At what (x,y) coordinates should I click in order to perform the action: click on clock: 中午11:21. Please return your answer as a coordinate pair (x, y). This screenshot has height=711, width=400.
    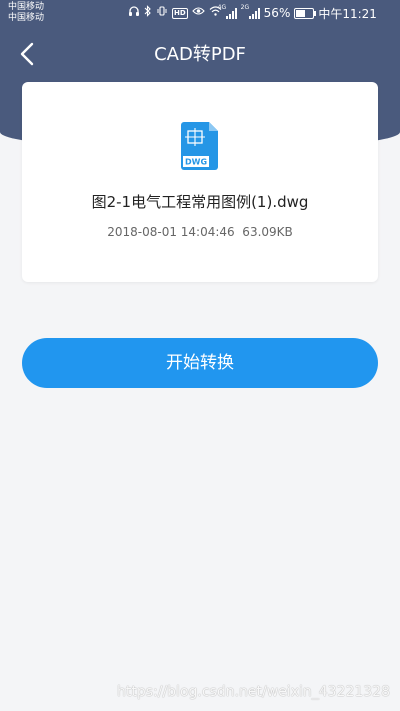
    Looking at the image, I should click on (347, 13).